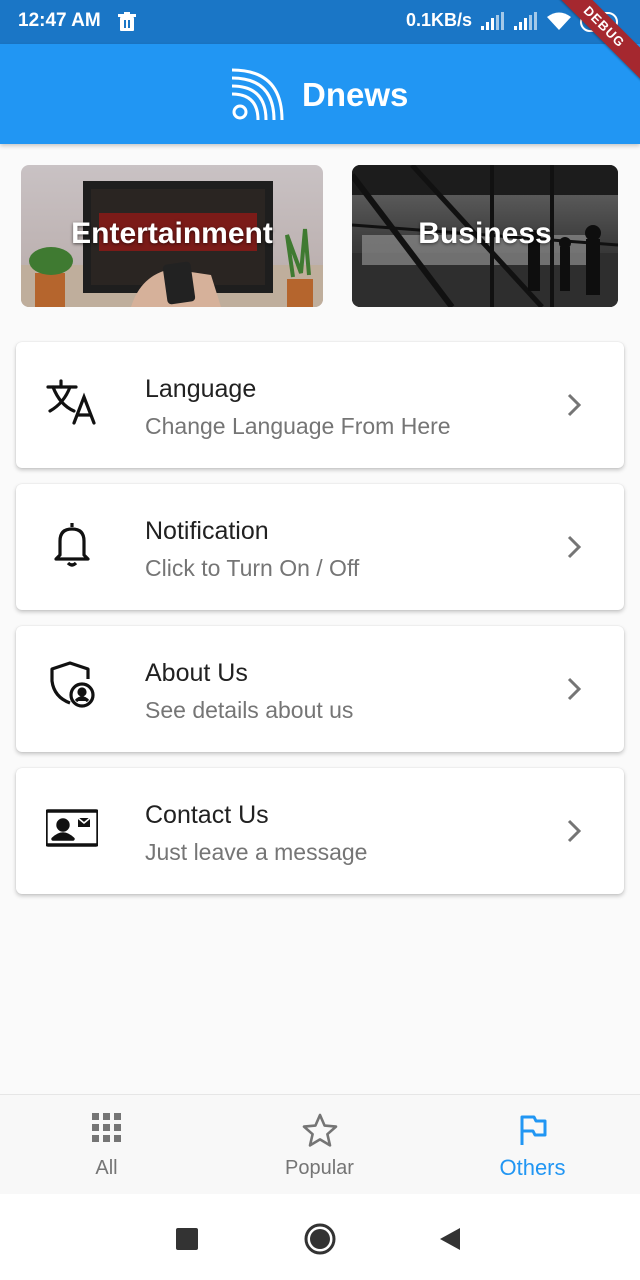  Describe the element at coordinates (450, 1241) in the screenshot. I see `back-button` at that location.